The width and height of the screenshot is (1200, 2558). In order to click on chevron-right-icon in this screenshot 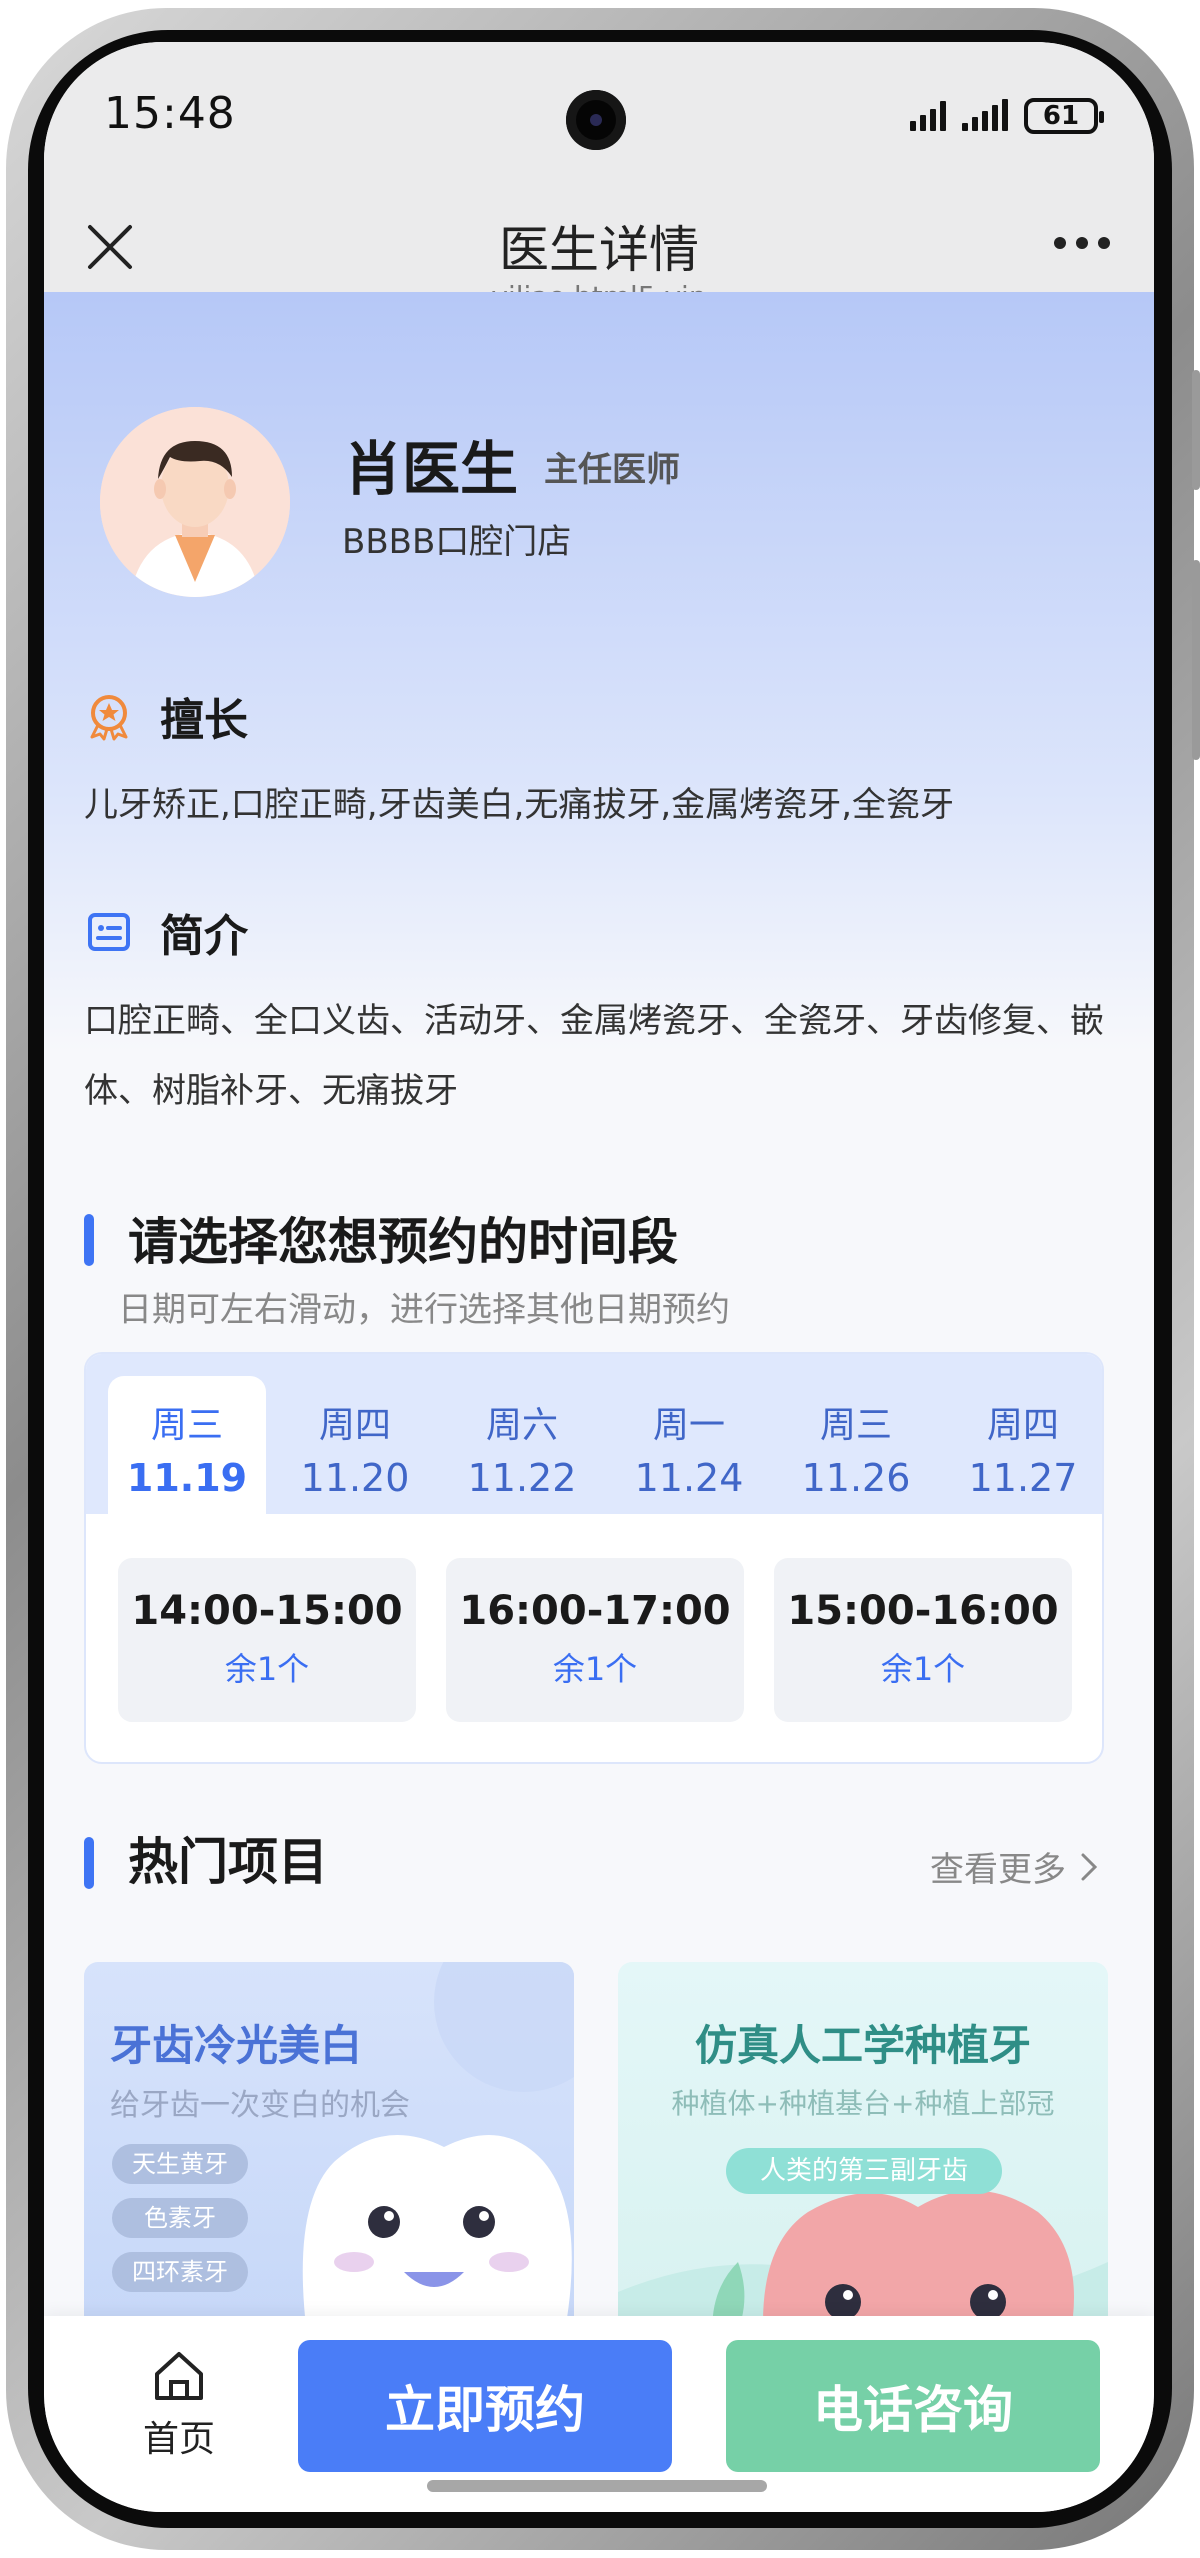, I will do `click(1089, 1866)`.